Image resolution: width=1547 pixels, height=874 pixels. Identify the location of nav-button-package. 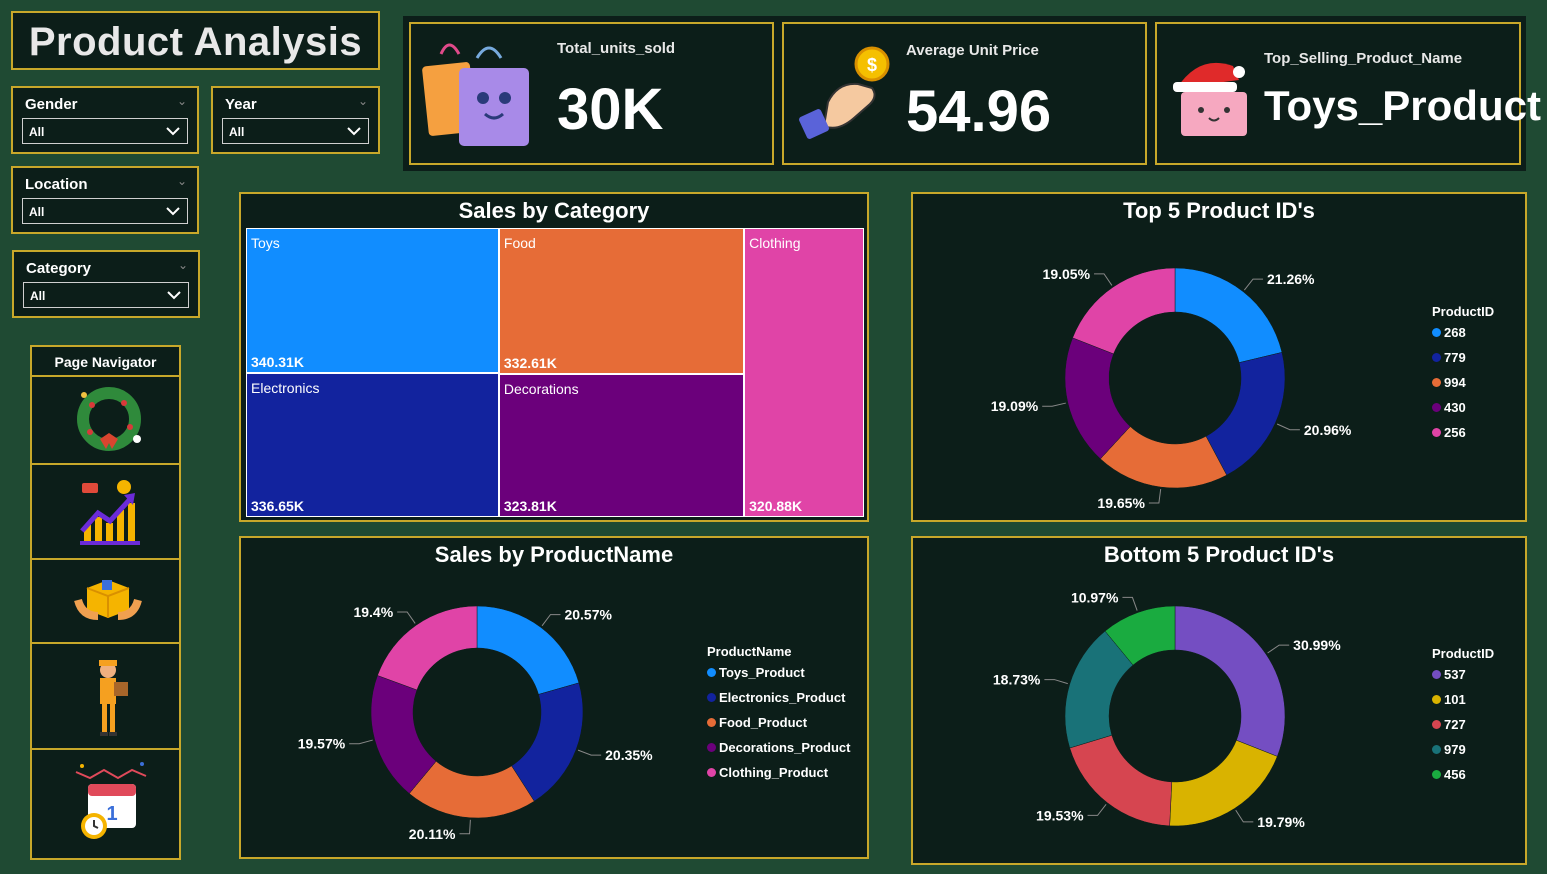
(105, 602).